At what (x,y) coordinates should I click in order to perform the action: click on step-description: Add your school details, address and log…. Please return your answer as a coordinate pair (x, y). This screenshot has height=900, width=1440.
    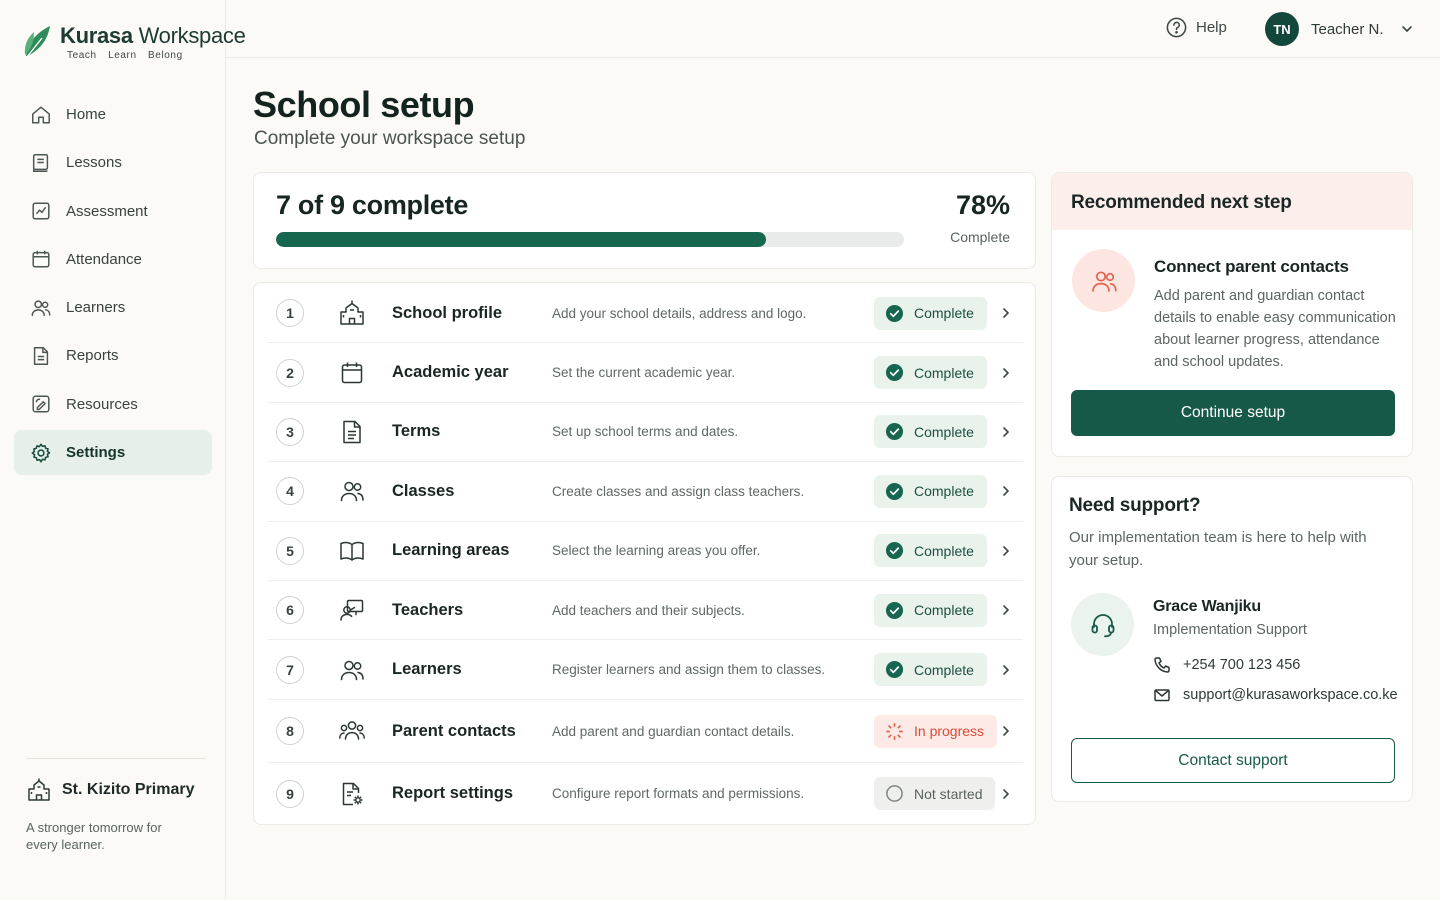
    Looking at the image, I should click on (679, 313).